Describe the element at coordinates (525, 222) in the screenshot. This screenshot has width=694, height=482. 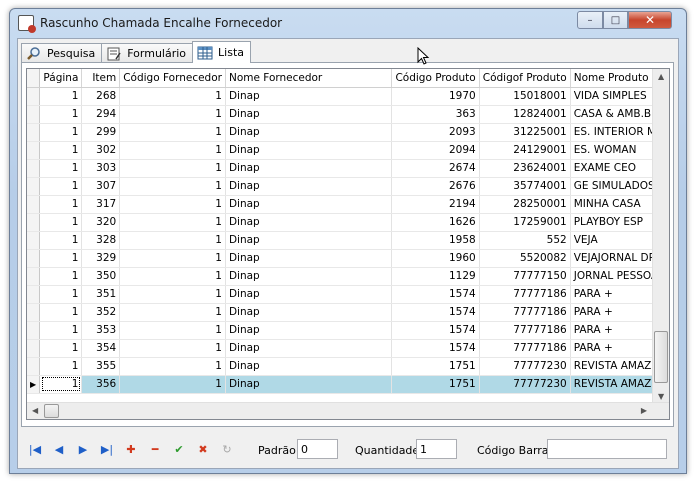
I see `cell-codigof-produto: 17259001` at that location.